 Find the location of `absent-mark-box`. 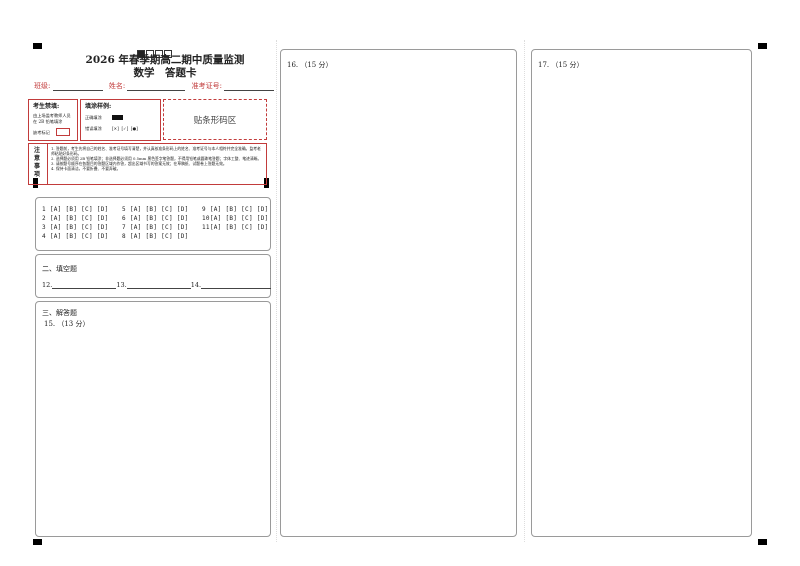

absent-mark-box is located at coordinates (63, 132).